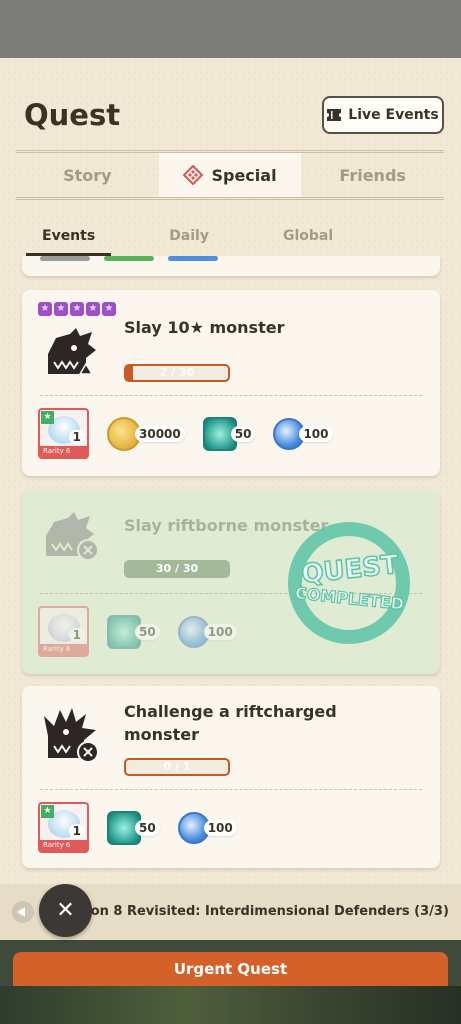 The height and width of the screenshot is (1024, 461). I want to click on live-events-label: Live Events, so click(393, 115).